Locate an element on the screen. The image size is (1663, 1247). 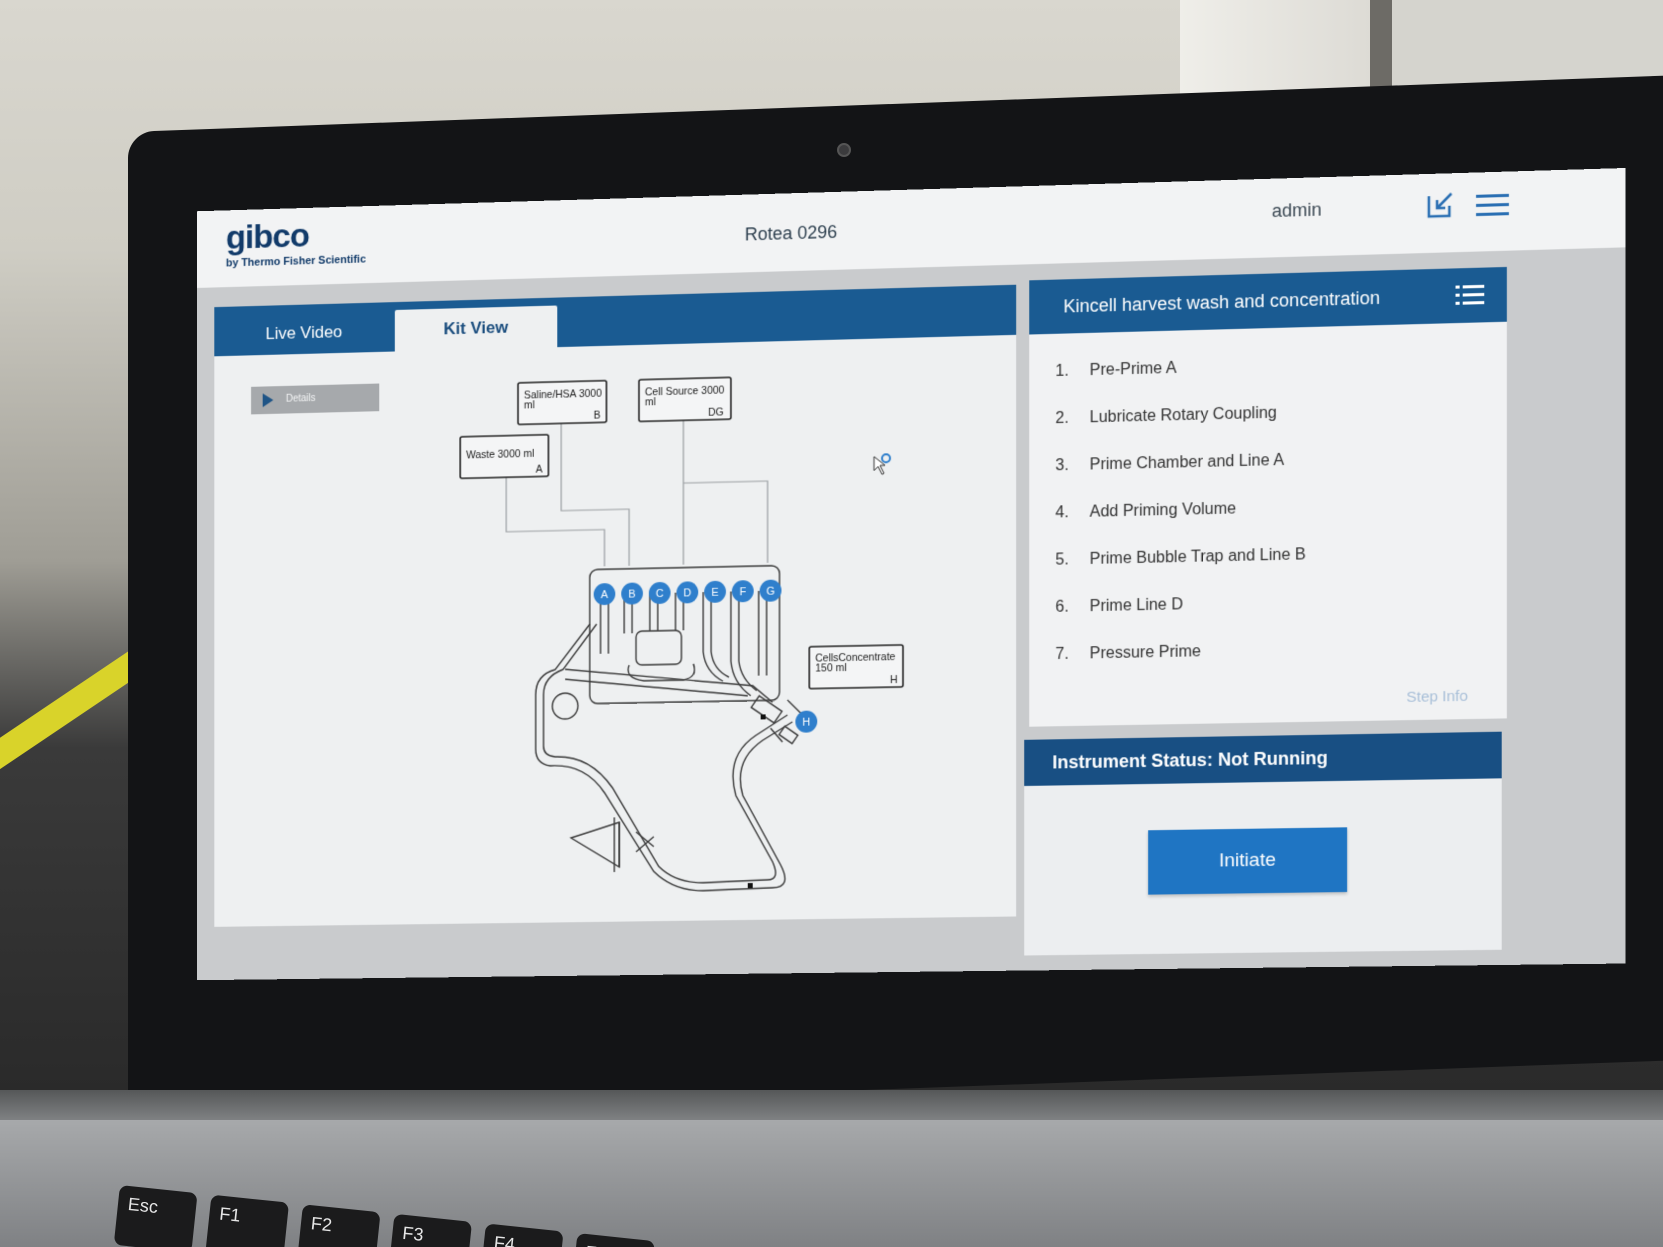
bag-cell-source-unit: ml is located at coordinates (650, 402).